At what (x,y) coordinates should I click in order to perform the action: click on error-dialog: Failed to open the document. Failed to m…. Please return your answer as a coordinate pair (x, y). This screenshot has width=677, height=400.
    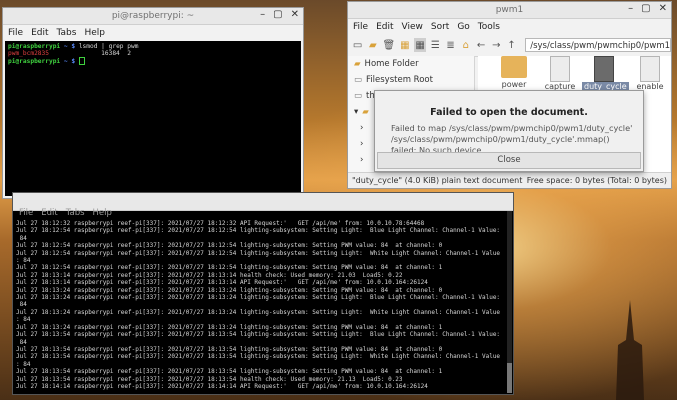
    Looking at the image, I should click on (509, 131).